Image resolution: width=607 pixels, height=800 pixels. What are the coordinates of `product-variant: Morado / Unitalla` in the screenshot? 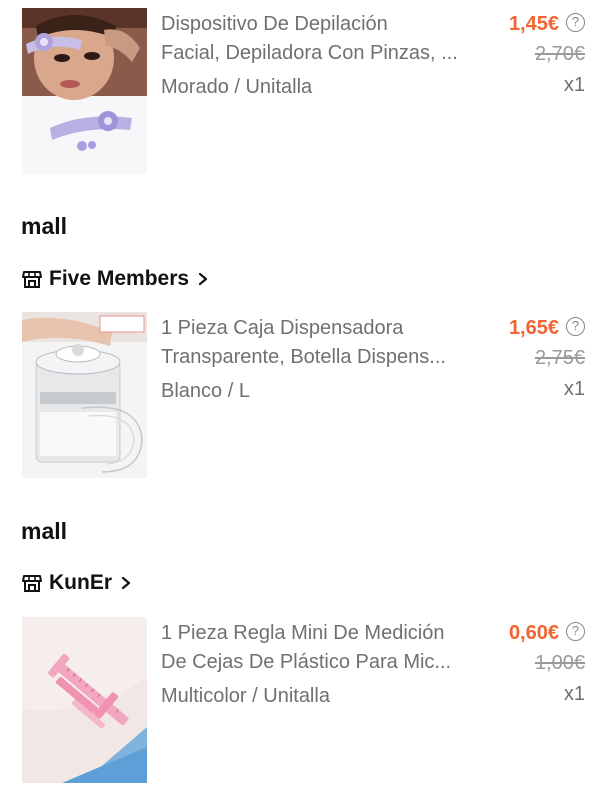 It's located at (237, 87).